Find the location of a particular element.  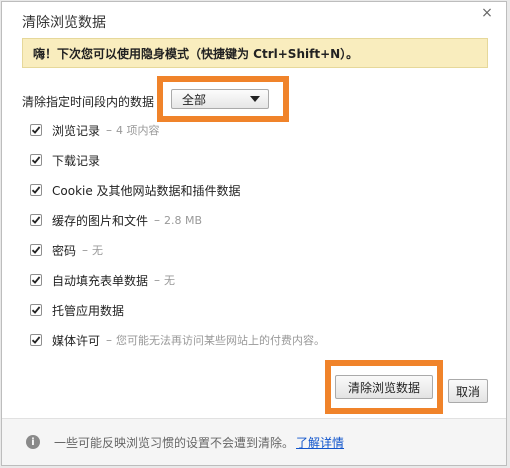

time-range-highlight: 全部 is located at coordinates (223, 99).